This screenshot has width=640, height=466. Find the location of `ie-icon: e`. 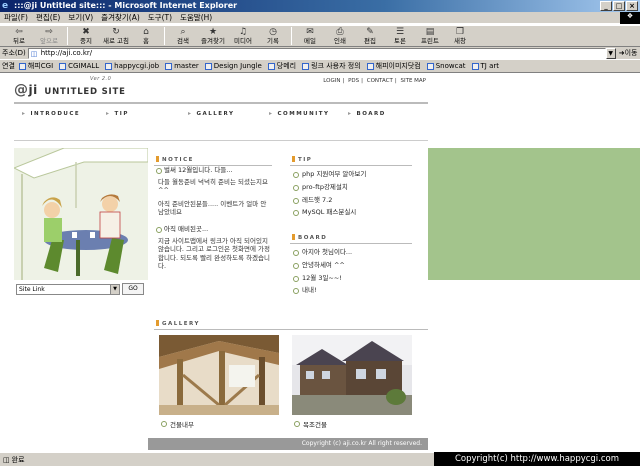

ie-icon: e is located at coordinates (5, 6).